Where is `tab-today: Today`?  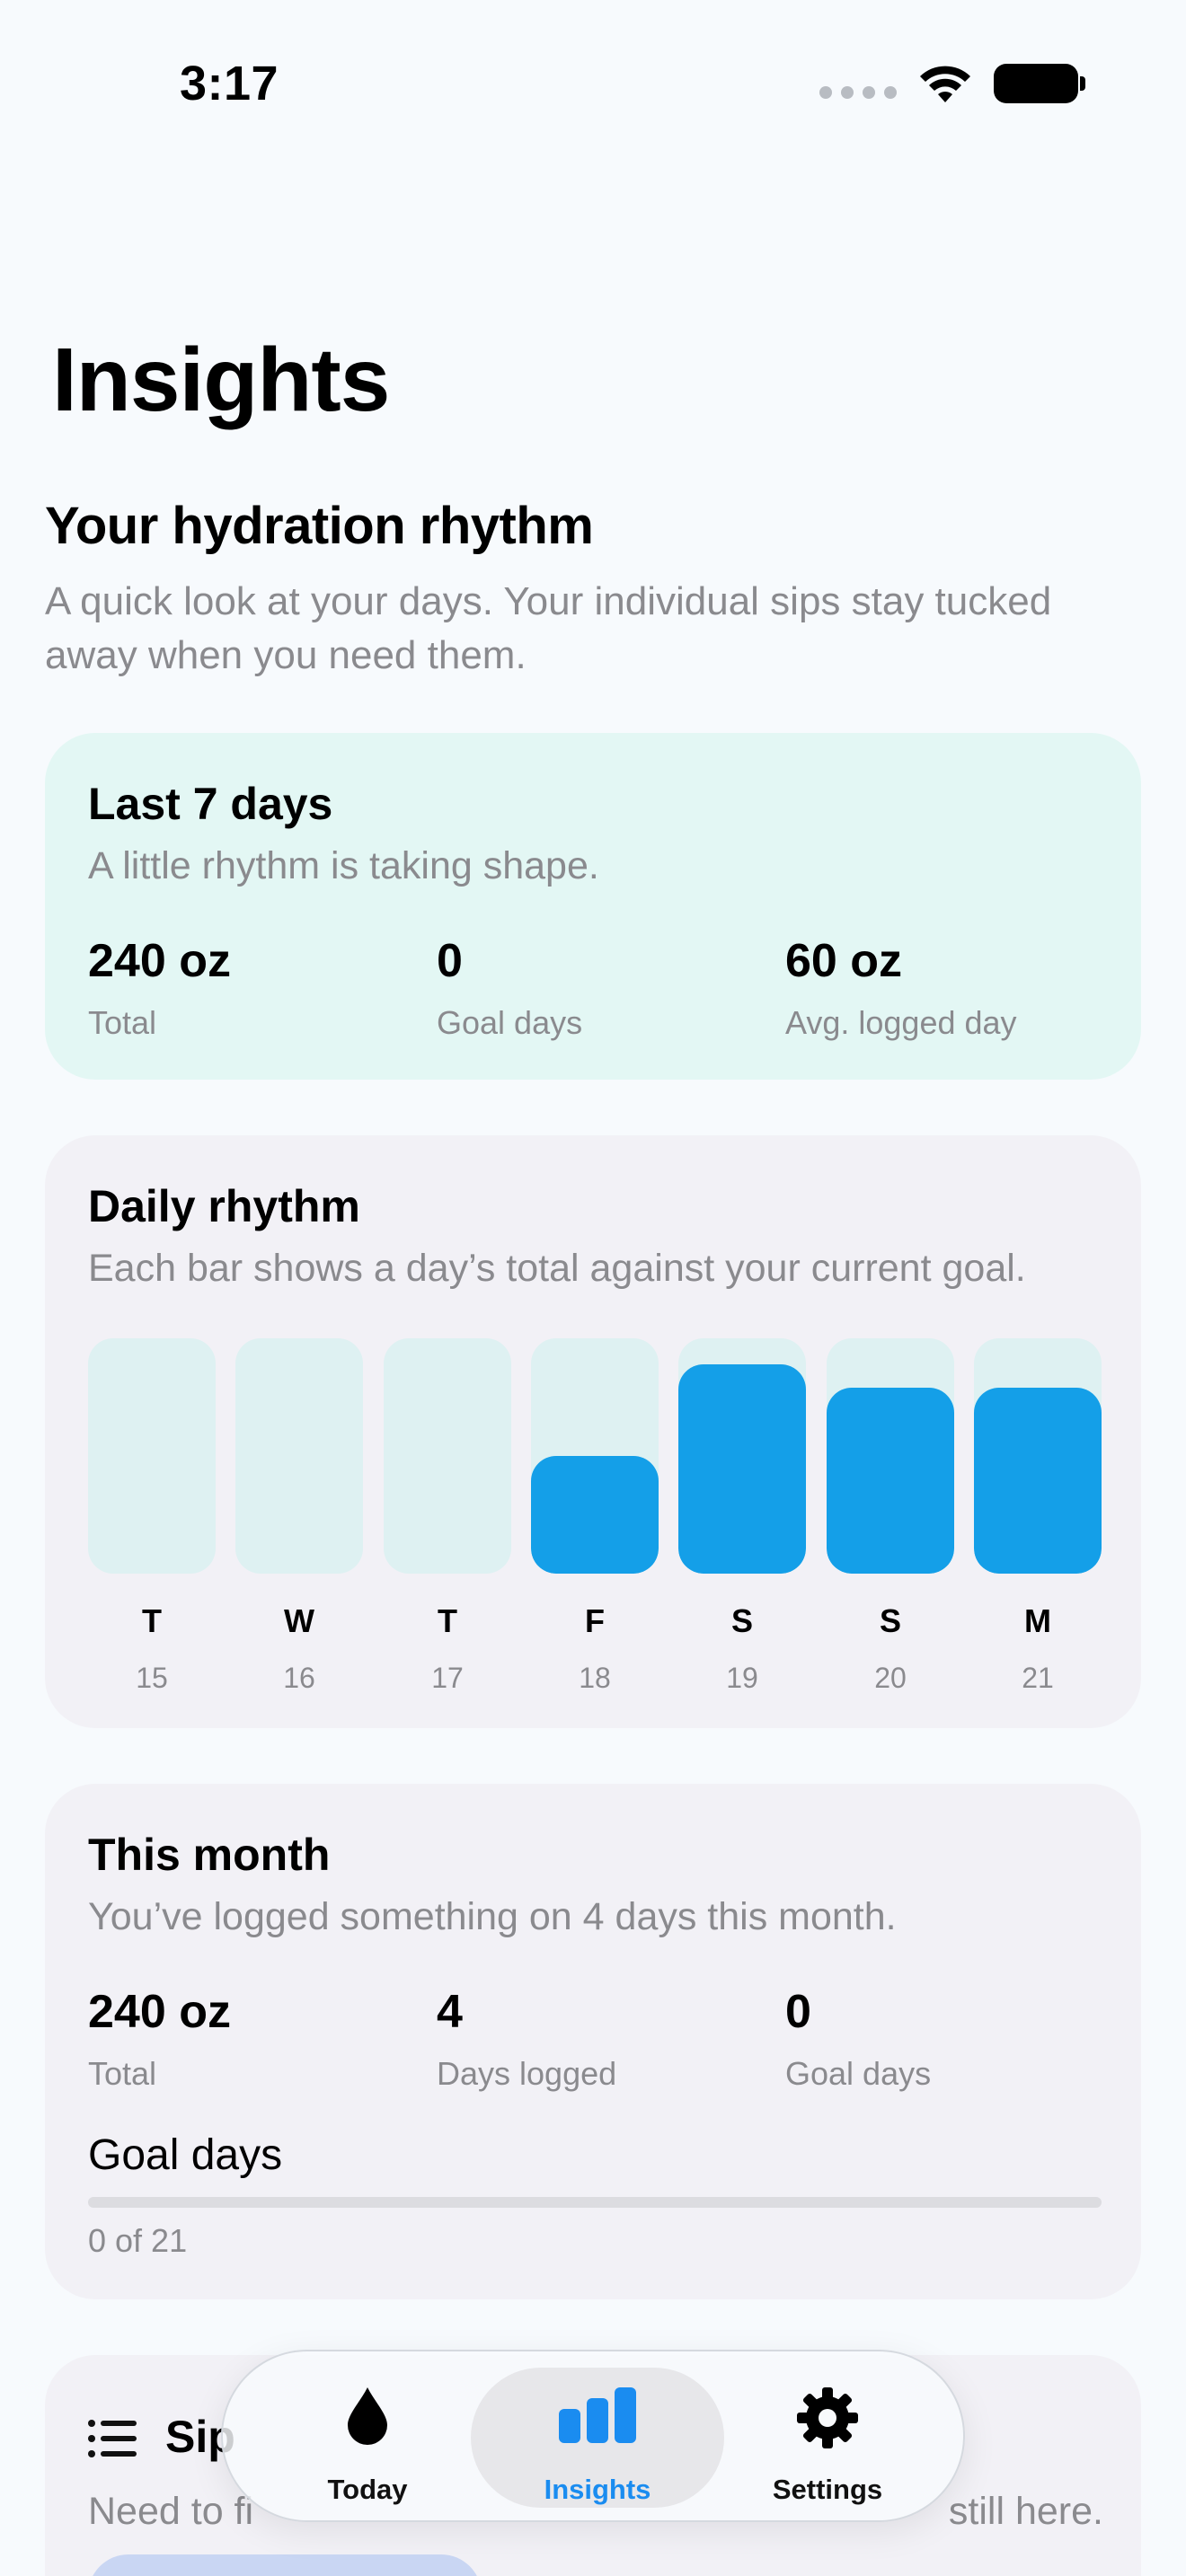
tab-today: Today is located at coordinates (367, 2438).